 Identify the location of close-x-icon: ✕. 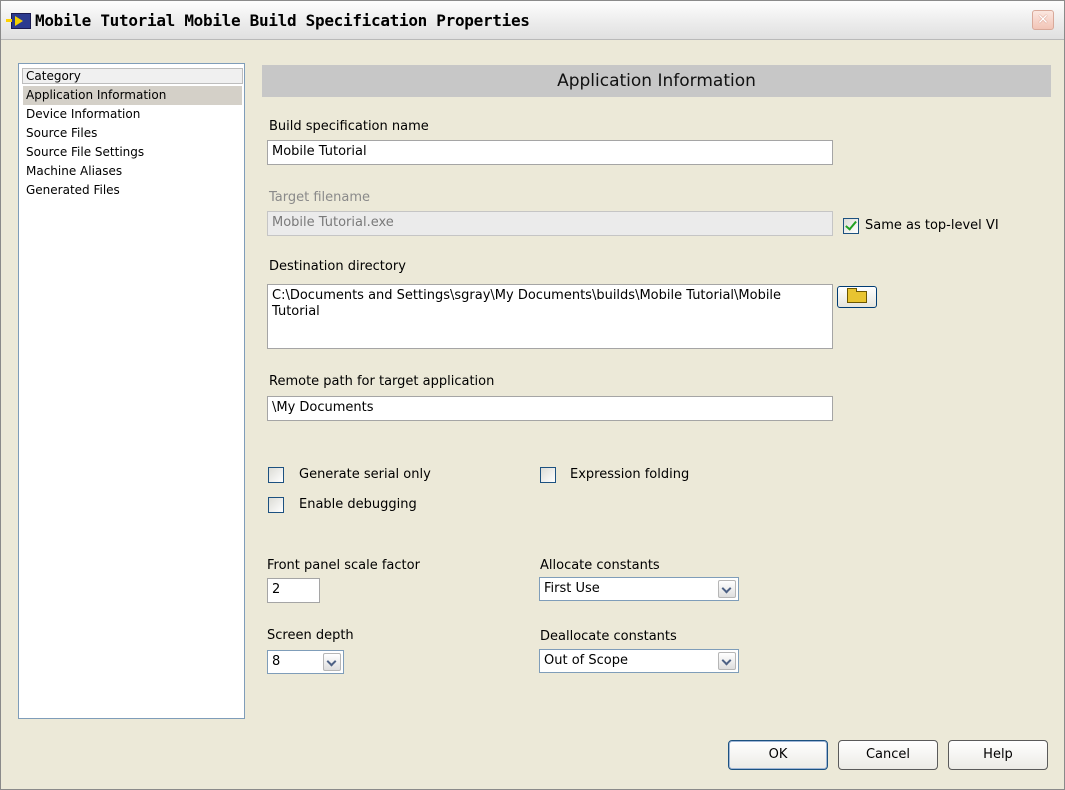
(1043, 20).